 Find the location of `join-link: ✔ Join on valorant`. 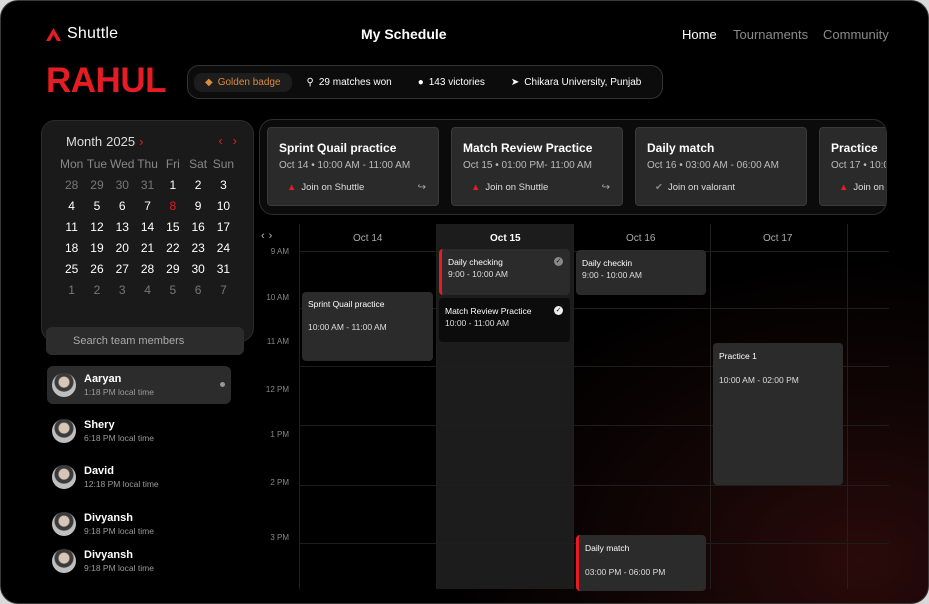

join-link: ✔ Join on valorant is located at coordinates (695, 187).